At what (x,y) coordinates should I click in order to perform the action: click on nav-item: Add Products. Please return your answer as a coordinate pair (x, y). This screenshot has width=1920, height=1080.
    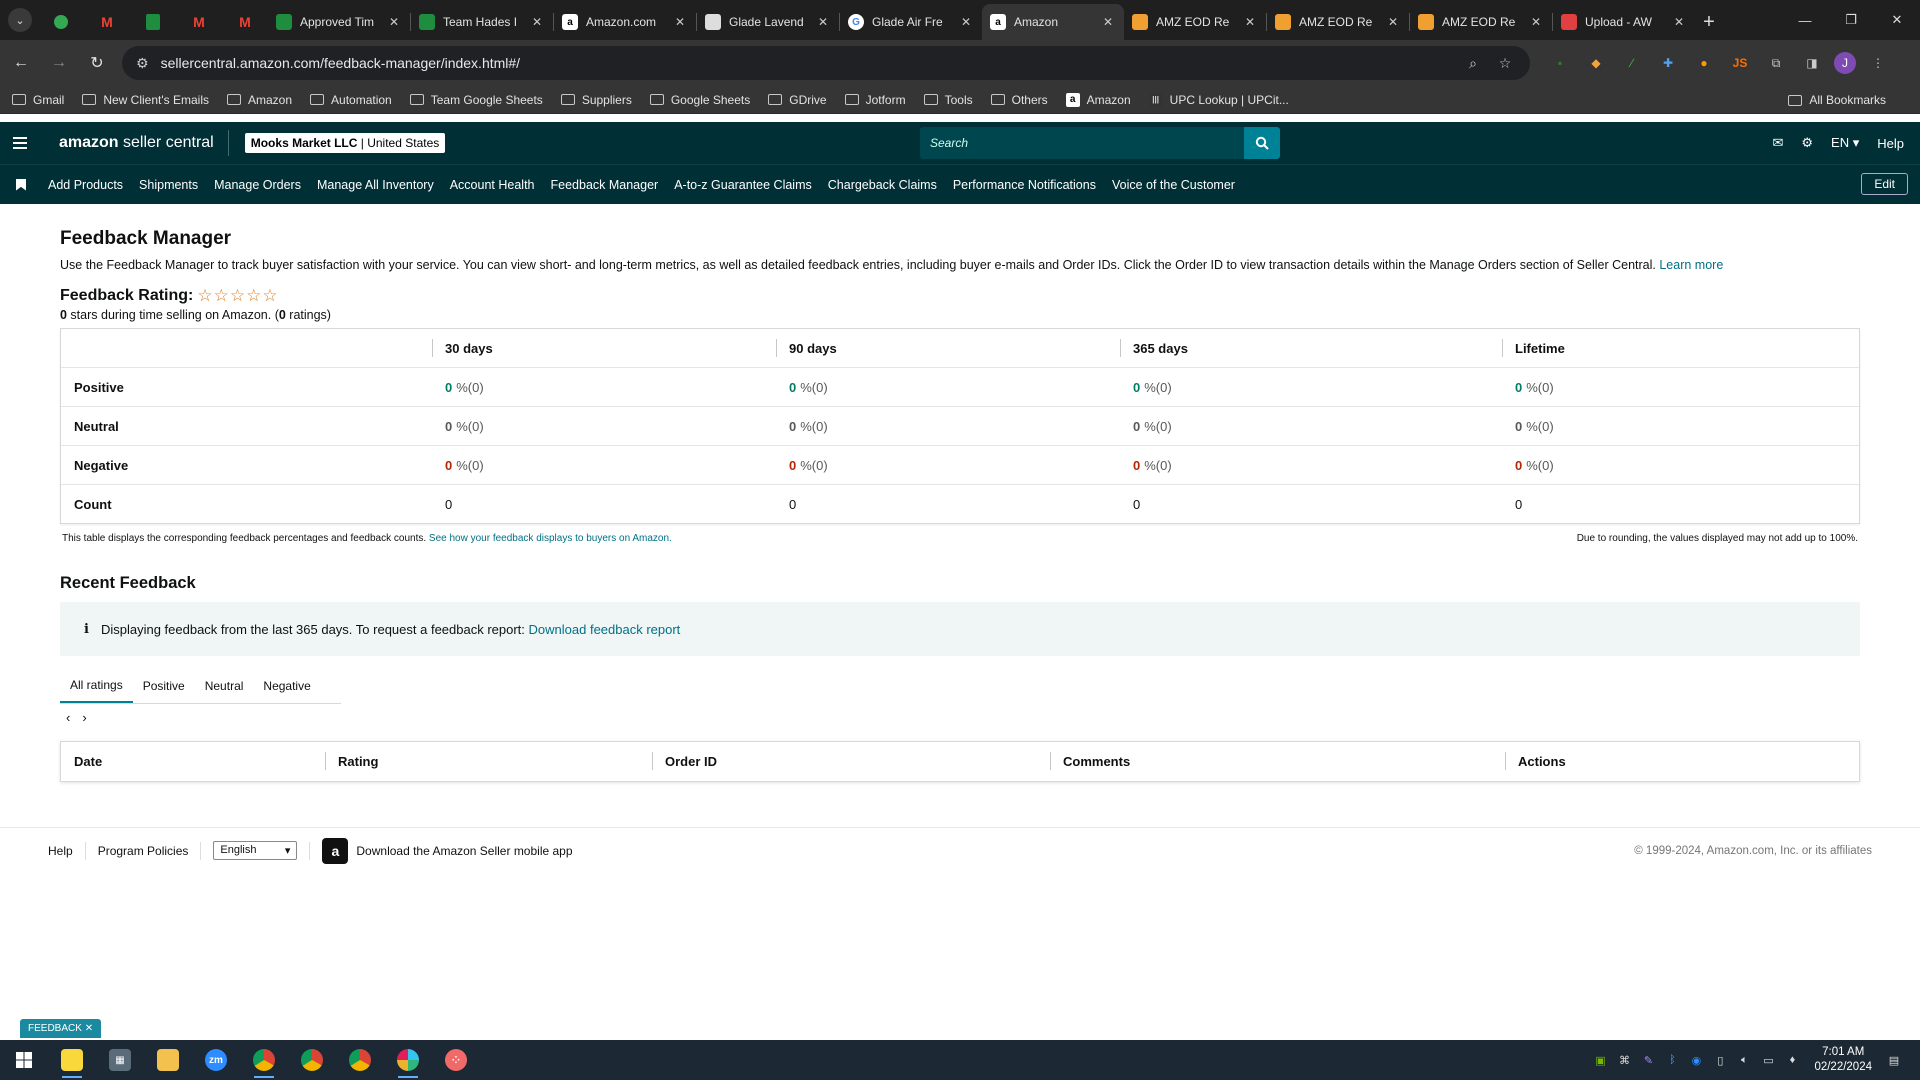
    Looking at the image, I should click on (85, 185).